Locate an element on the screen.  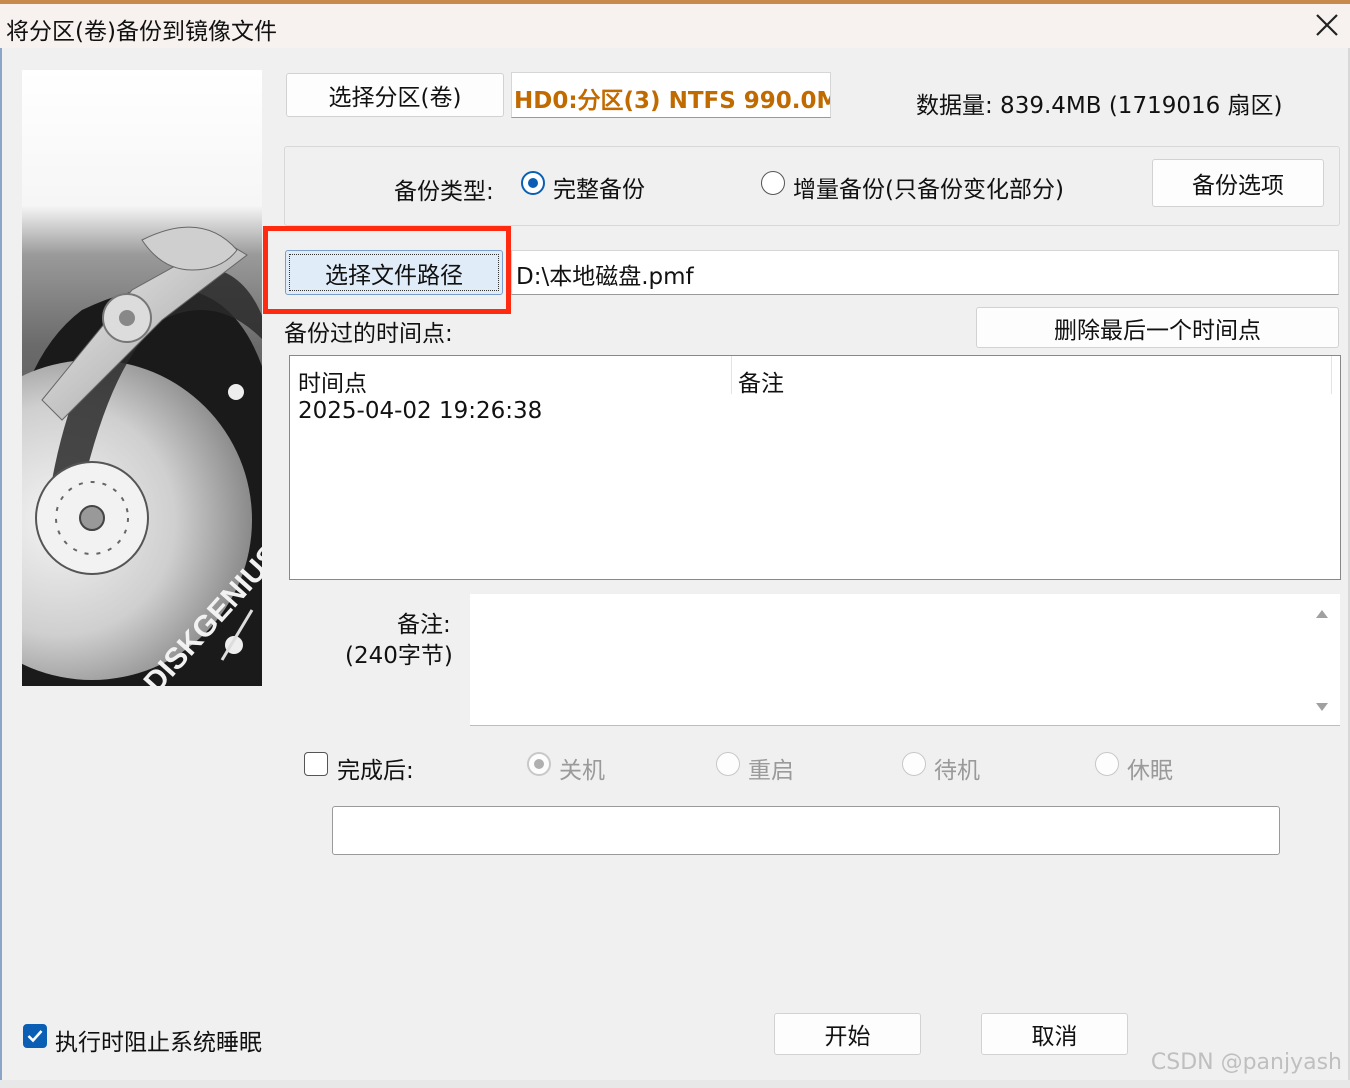
file-path-value: D:\本地磁盘.pmf is located at coordinates (605, 277).